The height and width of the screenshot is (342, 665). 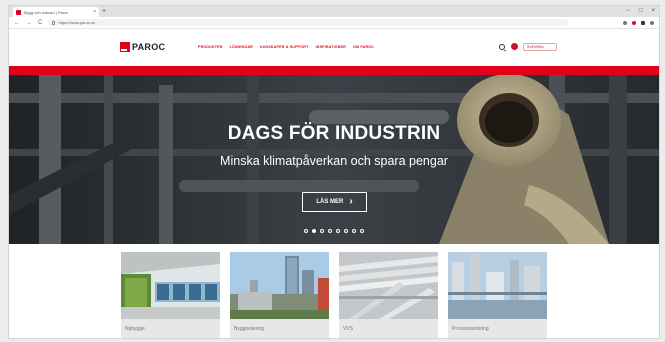 What do you see at coordinates (279, 285) in the screenshot?
I see `card-image-byggisolering` at bounding box center [279, 285].